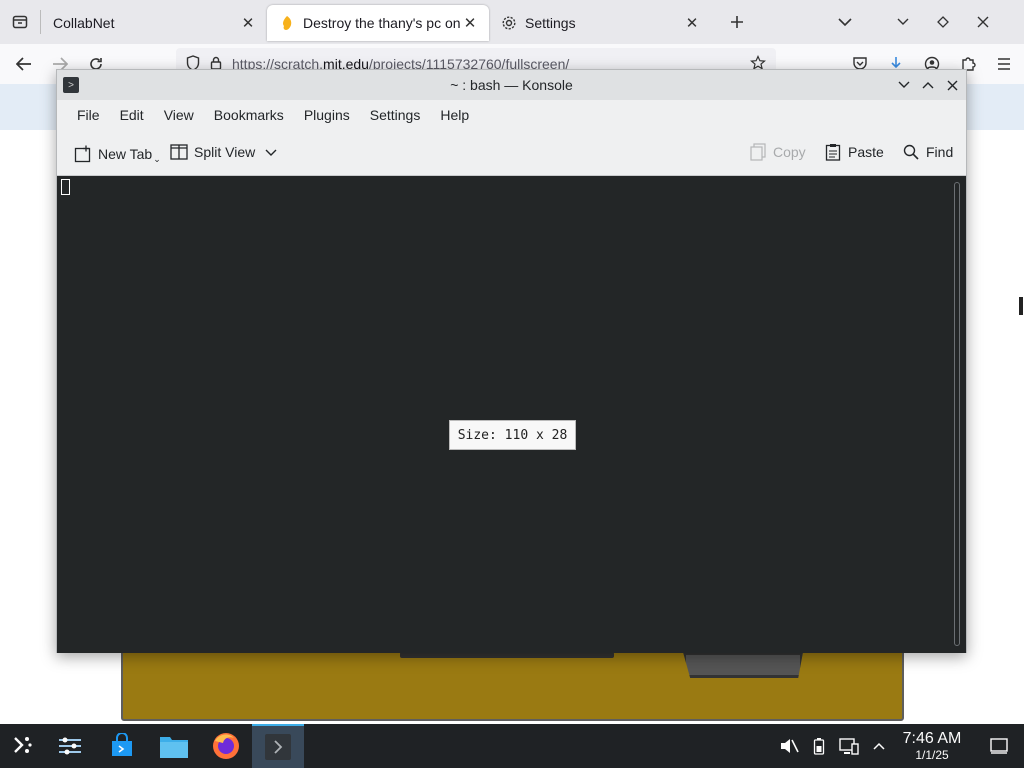 The image size is (1024, 768). I want to click on dropdown-arrow-icon: ⌄, so click(157, 159).